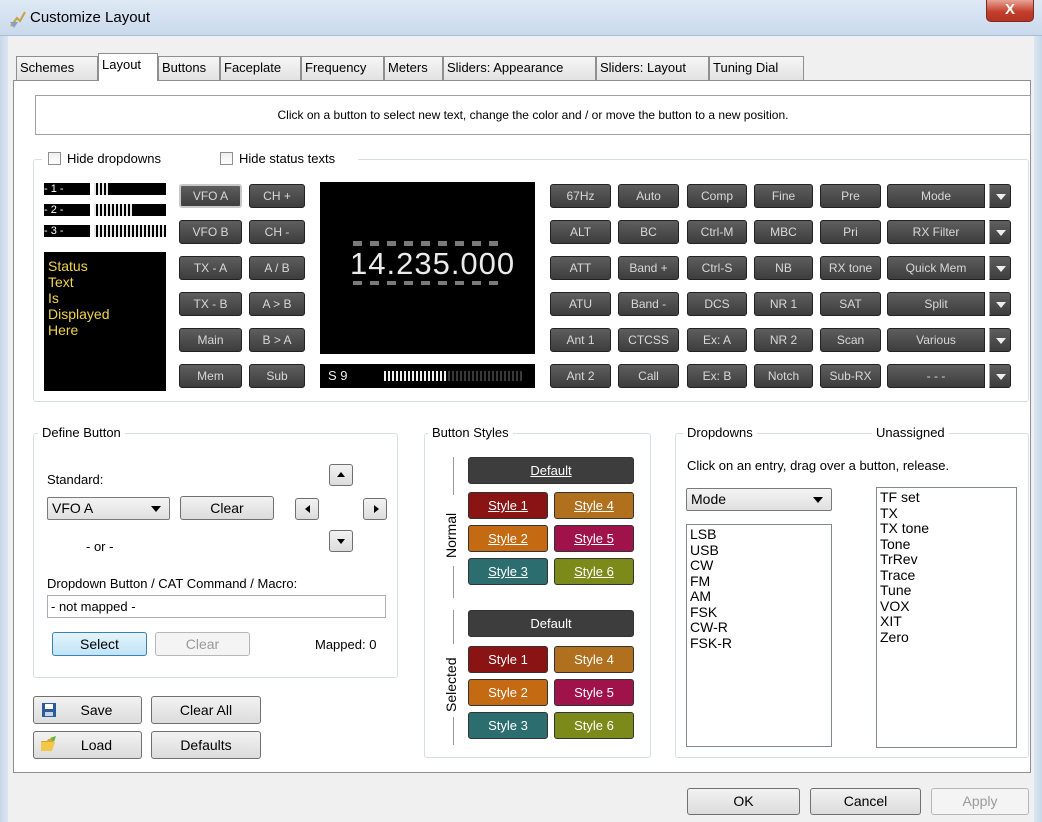 The height and width of the screenshot is (822, 1042). What do you see at coordinates (759, 596) in the screenshot?
I see `list-item: AM` at bounding box center [759, 596].